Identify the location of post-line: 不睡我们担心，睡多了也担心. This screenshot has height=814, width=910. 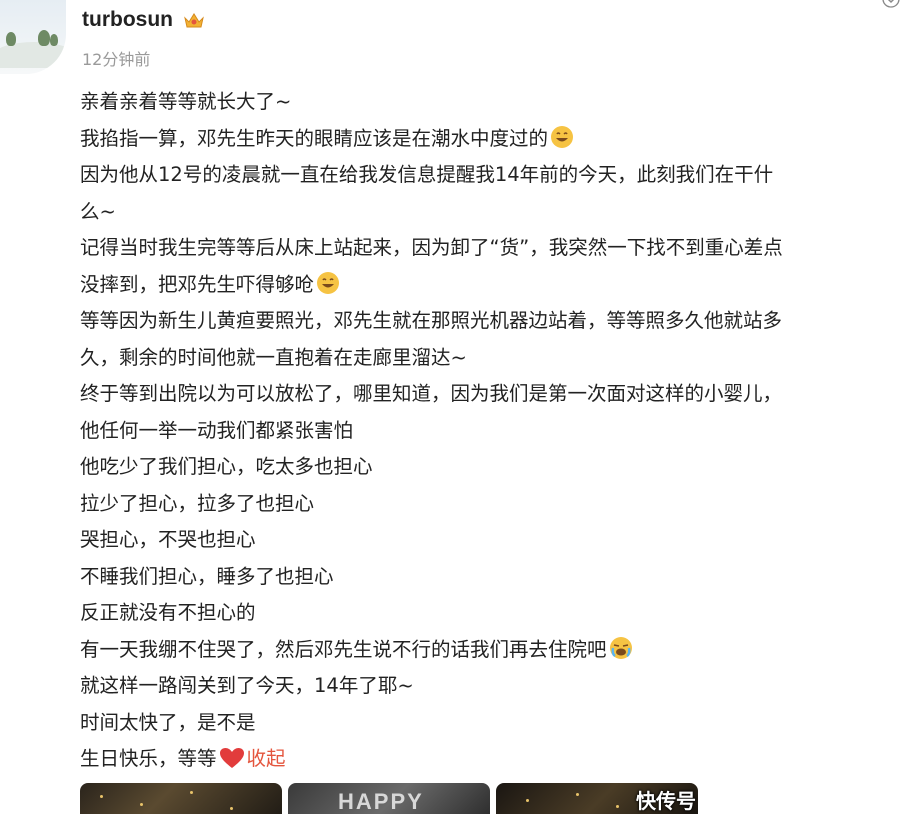
(207, 576).